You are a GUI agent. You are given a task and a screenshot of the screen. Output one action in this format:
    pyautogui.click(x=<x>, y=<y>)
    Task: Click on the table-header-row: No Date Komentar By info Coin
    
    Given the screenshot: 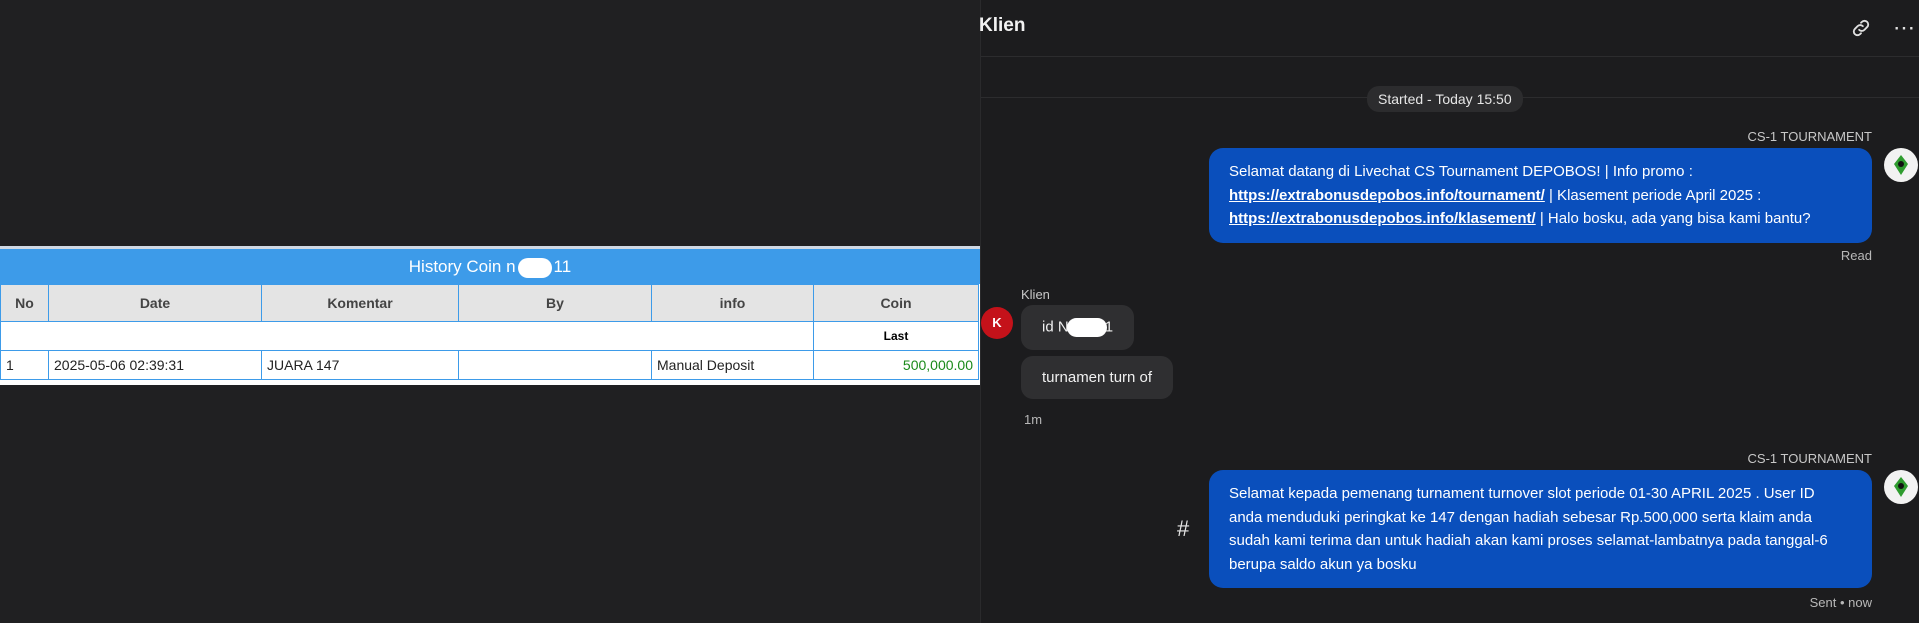 What is the action you would take?
    pyautogui.click(x=489, y=303)
    